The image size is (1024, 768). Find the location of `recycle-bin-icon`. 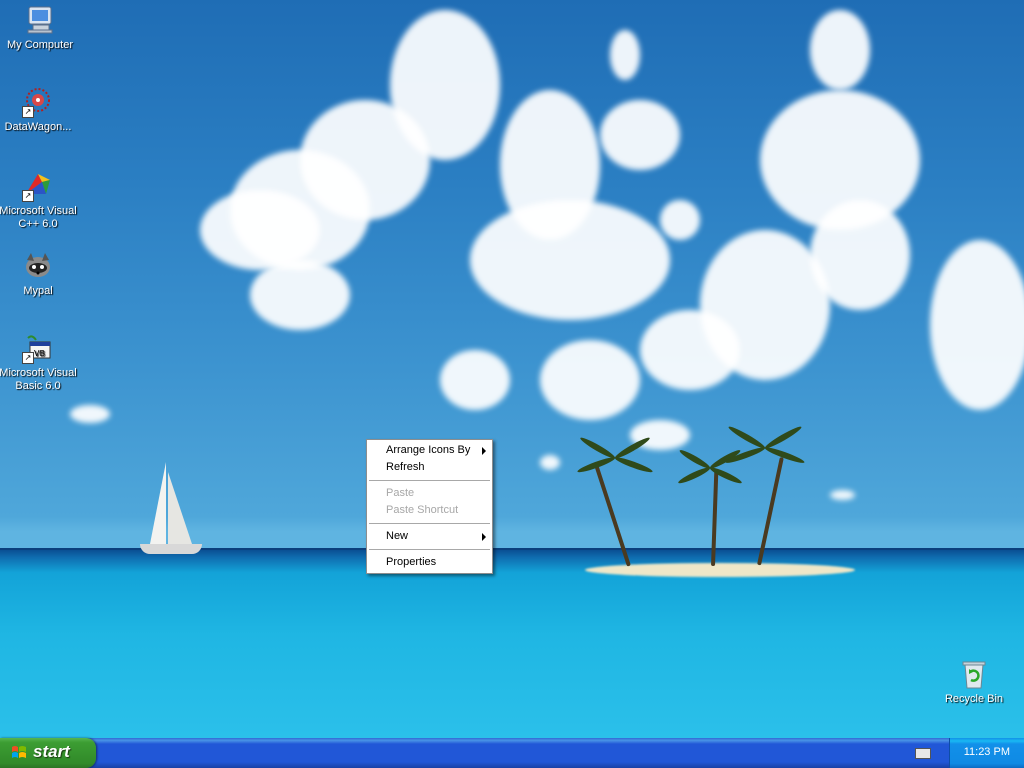

recycle-bin-icon is located at coordinates (974, 674).